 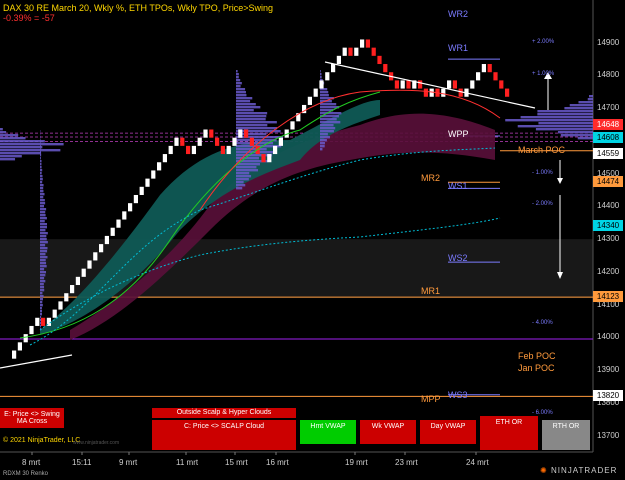 I want to click on price-axis-tick: 14300, so click(x=608, y=239).